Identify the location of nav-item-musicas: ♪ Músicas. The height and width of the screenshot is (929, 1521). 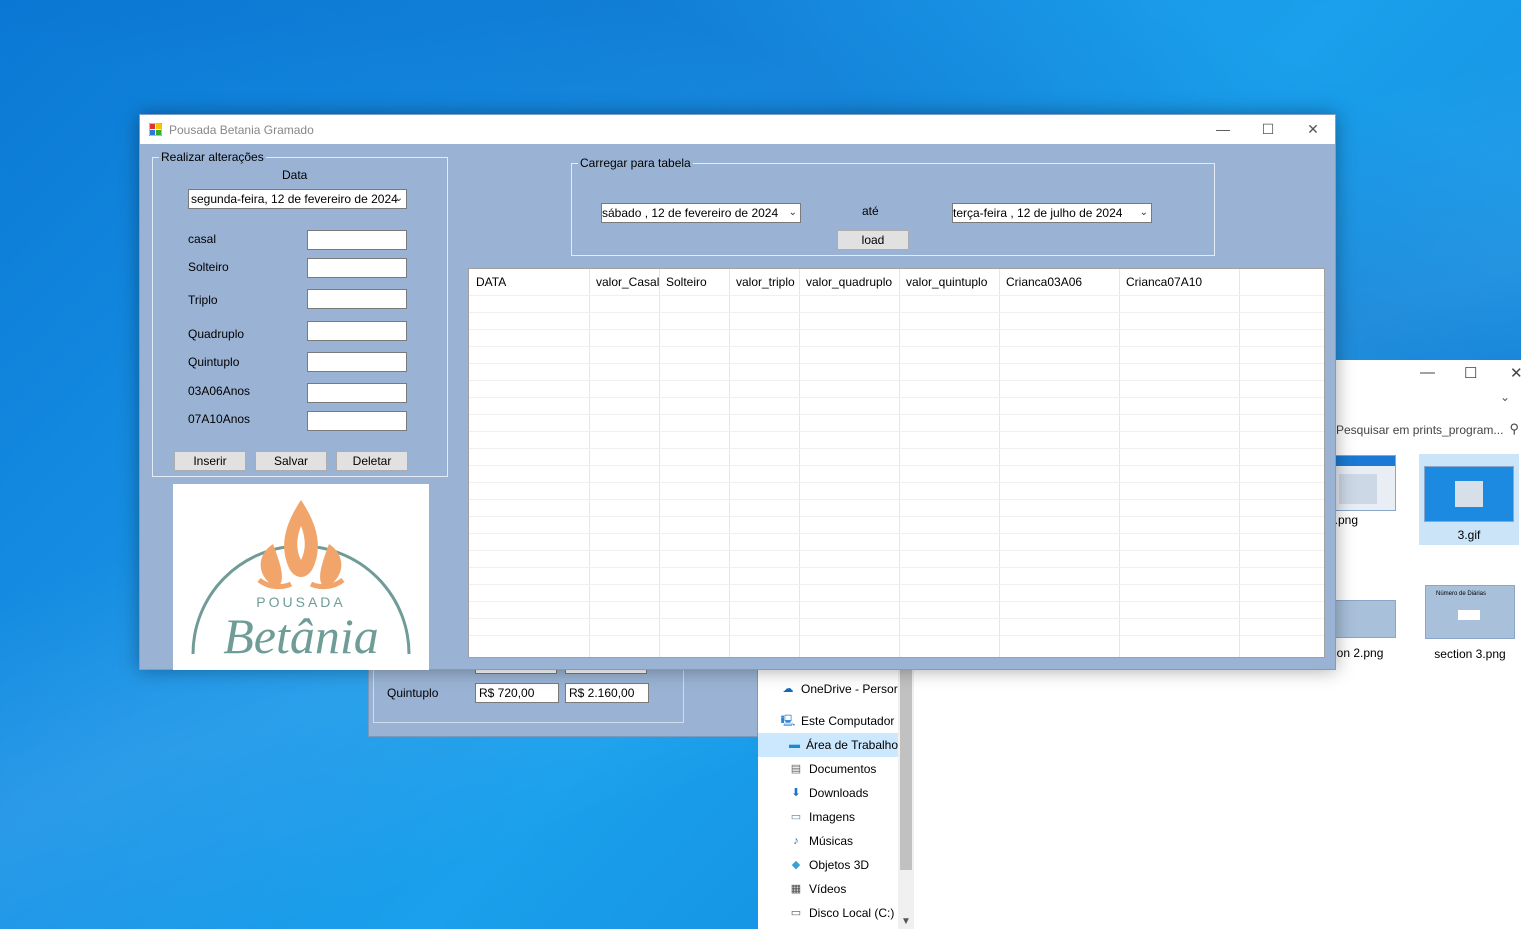
(843, 841).